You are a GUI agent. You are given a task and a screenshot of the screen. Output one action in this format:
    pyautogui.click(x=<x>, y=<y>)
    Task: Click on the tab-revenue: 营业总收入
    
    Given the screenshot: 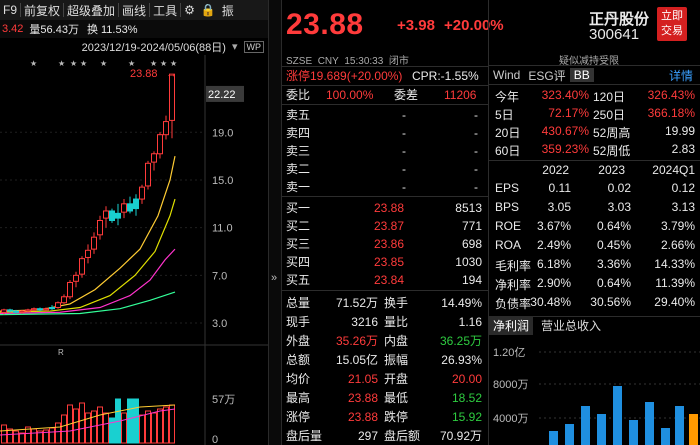 What is the action you would take?
    pyautogui.click(x=571, y=325)
    